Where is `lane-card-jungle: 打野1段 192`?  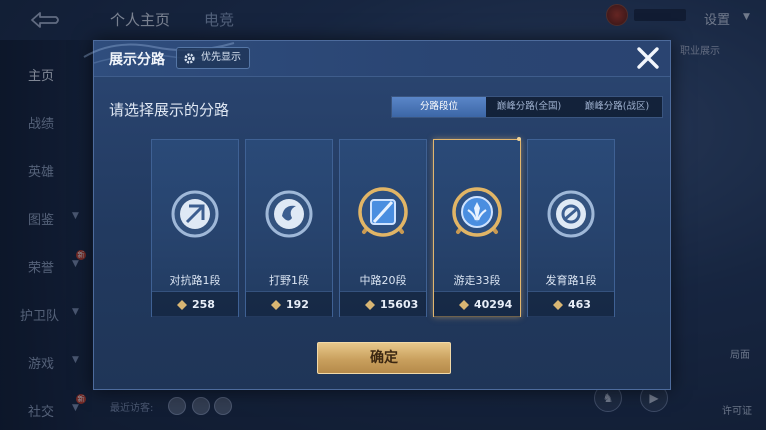
lane-card-jungle: 打野1段 192 is located at coordinates (289, 228).